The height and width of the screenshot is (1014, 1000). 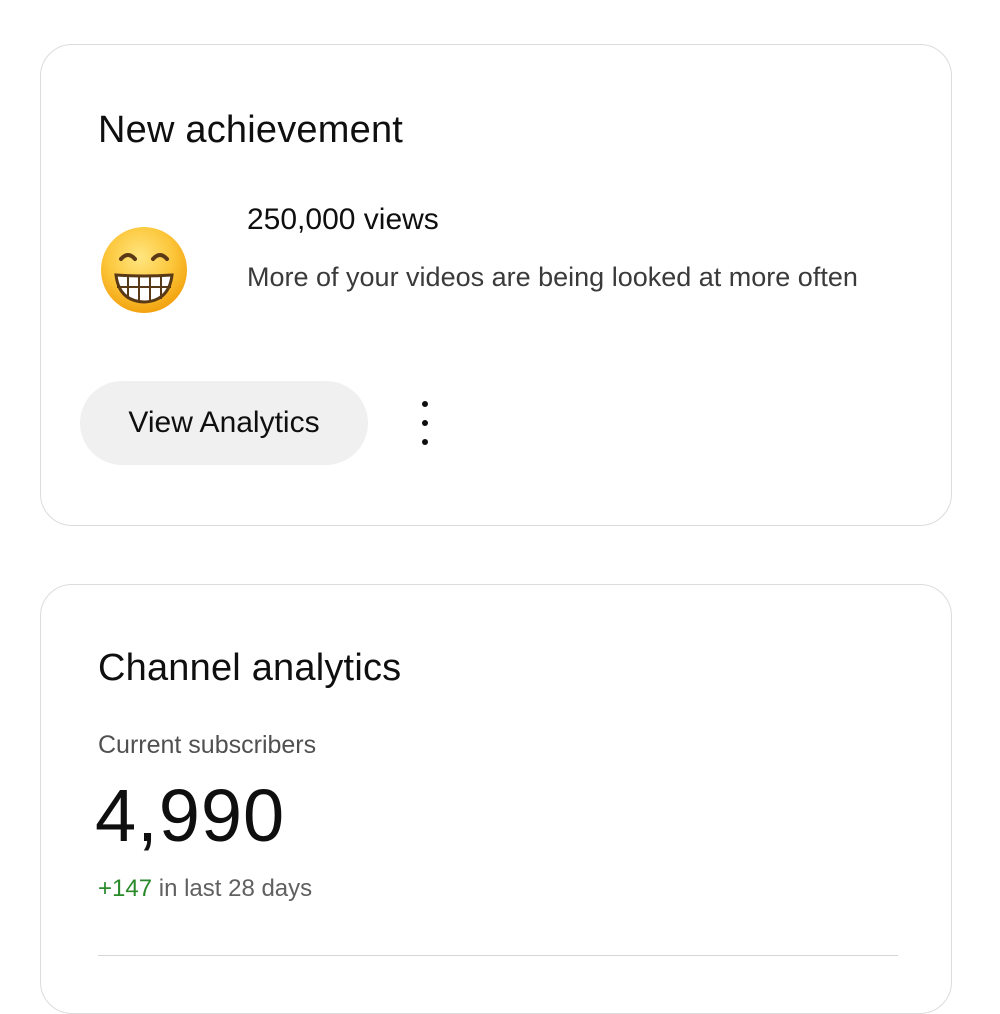 What do you see at coordinates (190, 815) in the screenshot?
I see `subscriber-count: 4,990` at bounding box center [190, 815].